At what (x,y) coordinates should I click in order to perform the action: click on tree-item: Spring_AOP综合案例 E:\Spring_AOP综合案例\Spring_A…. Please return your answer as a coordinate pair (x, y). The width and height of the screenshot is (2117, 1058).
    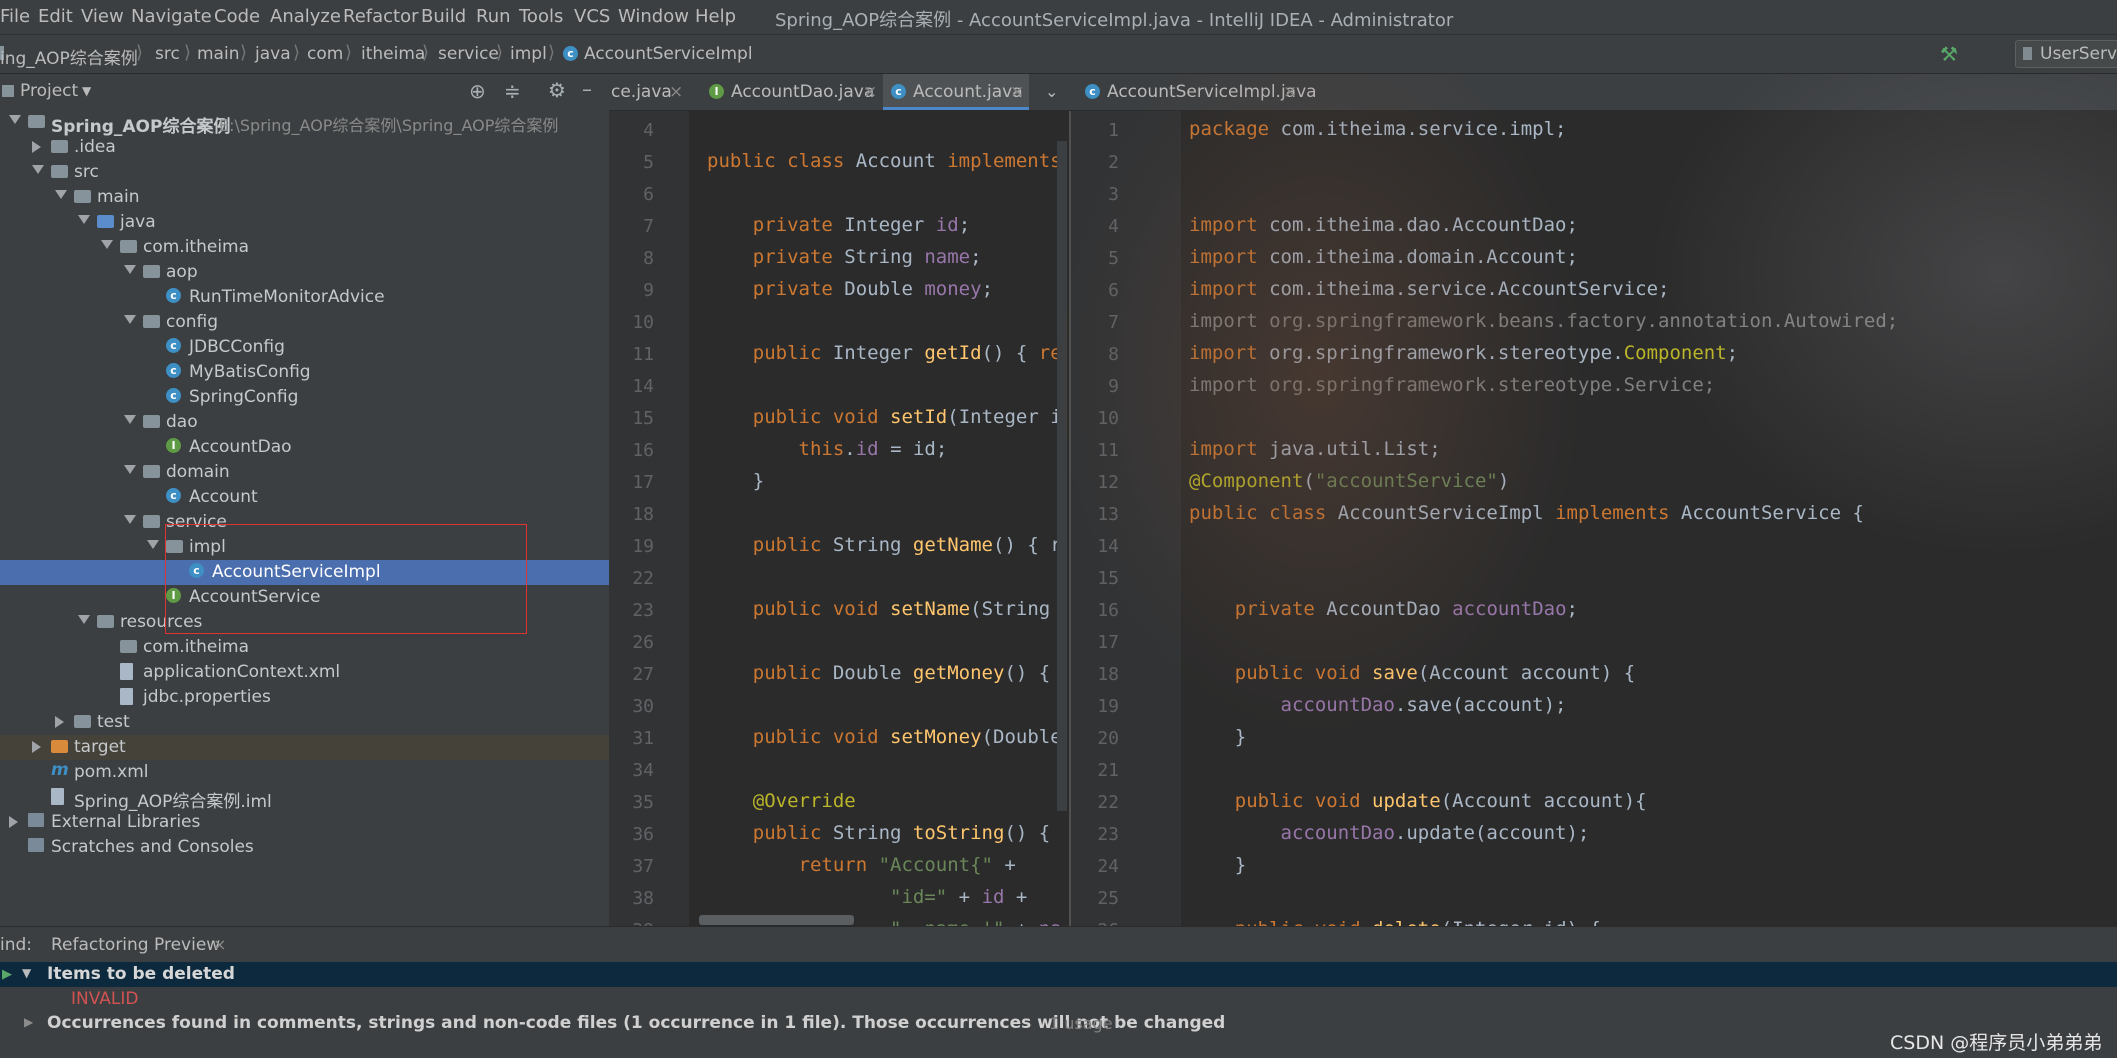
    Looking at the image, I should click on (304, 123).